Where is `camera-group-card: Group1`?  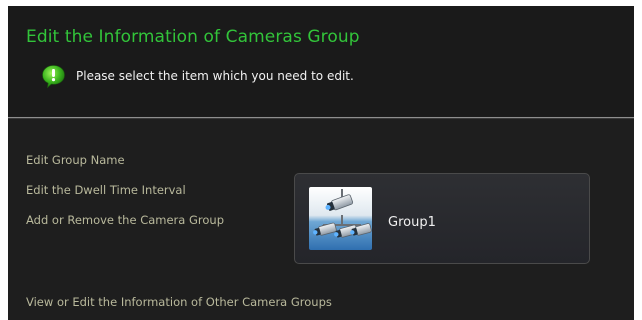
camera-group-card: Group1 is located at coordinates (442, 218).